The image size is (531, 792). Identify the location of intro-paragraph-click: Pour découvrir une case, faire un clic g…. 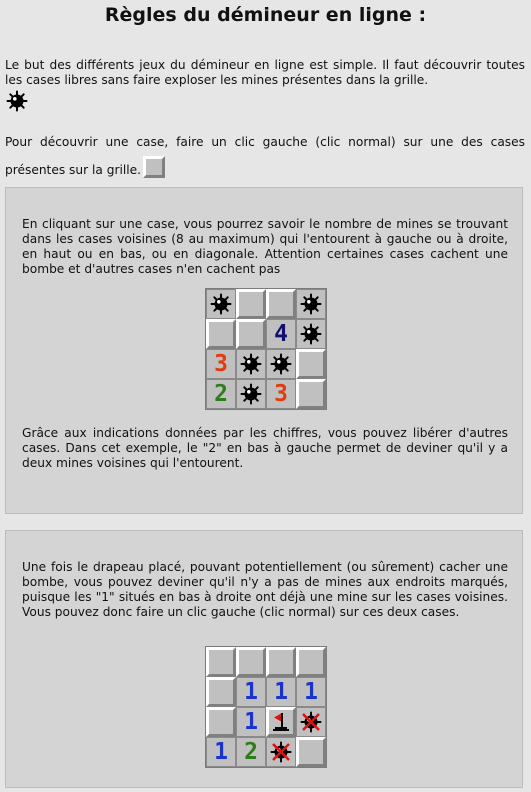
(265, 156).